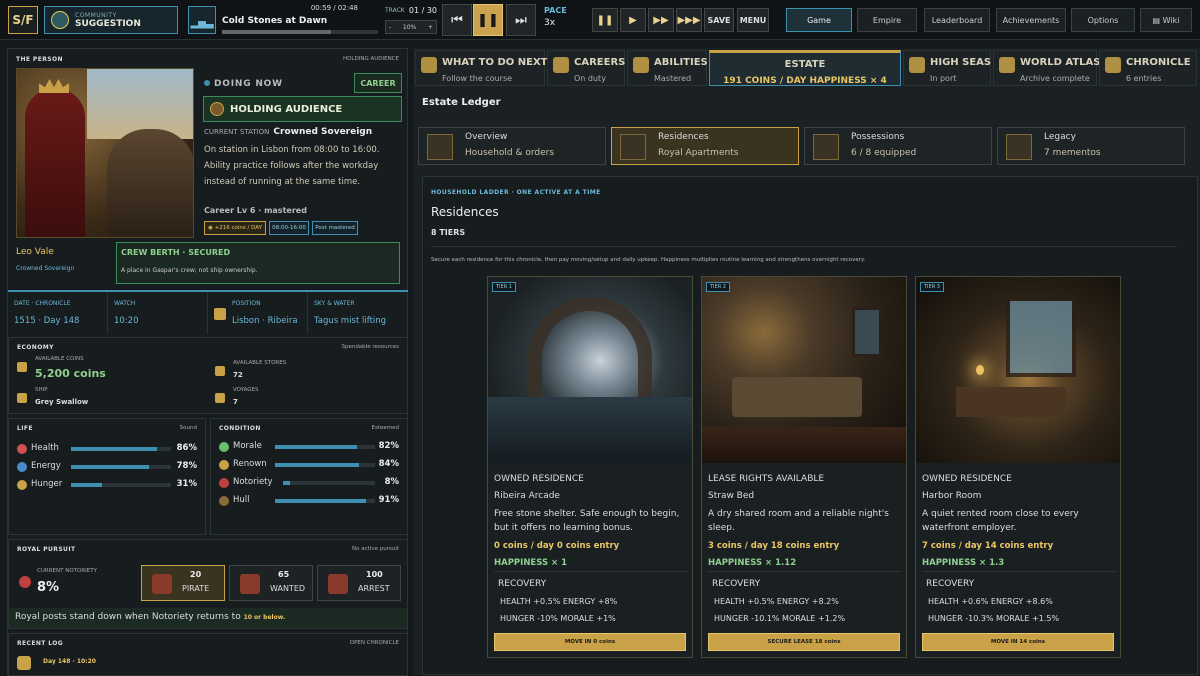  I want to click on open-chronicle-link: OPEN CHRONICLE, so click(374, 643).